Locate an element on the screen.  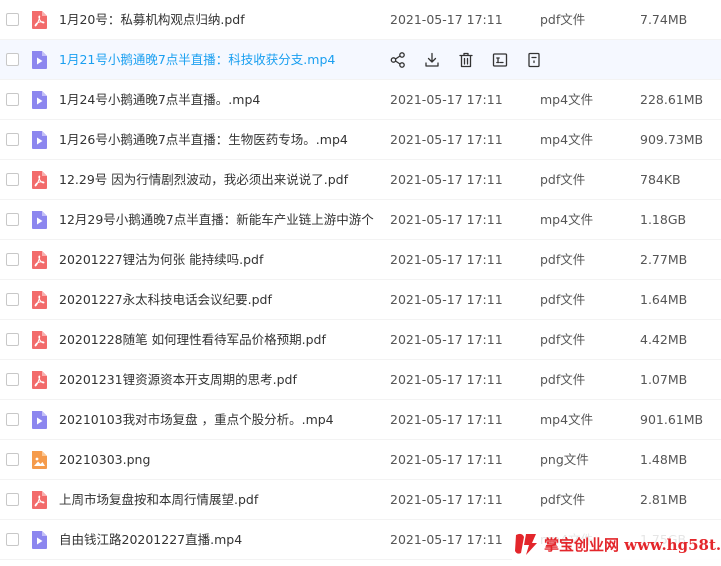
more-icon is located at coordinates (534, 60).